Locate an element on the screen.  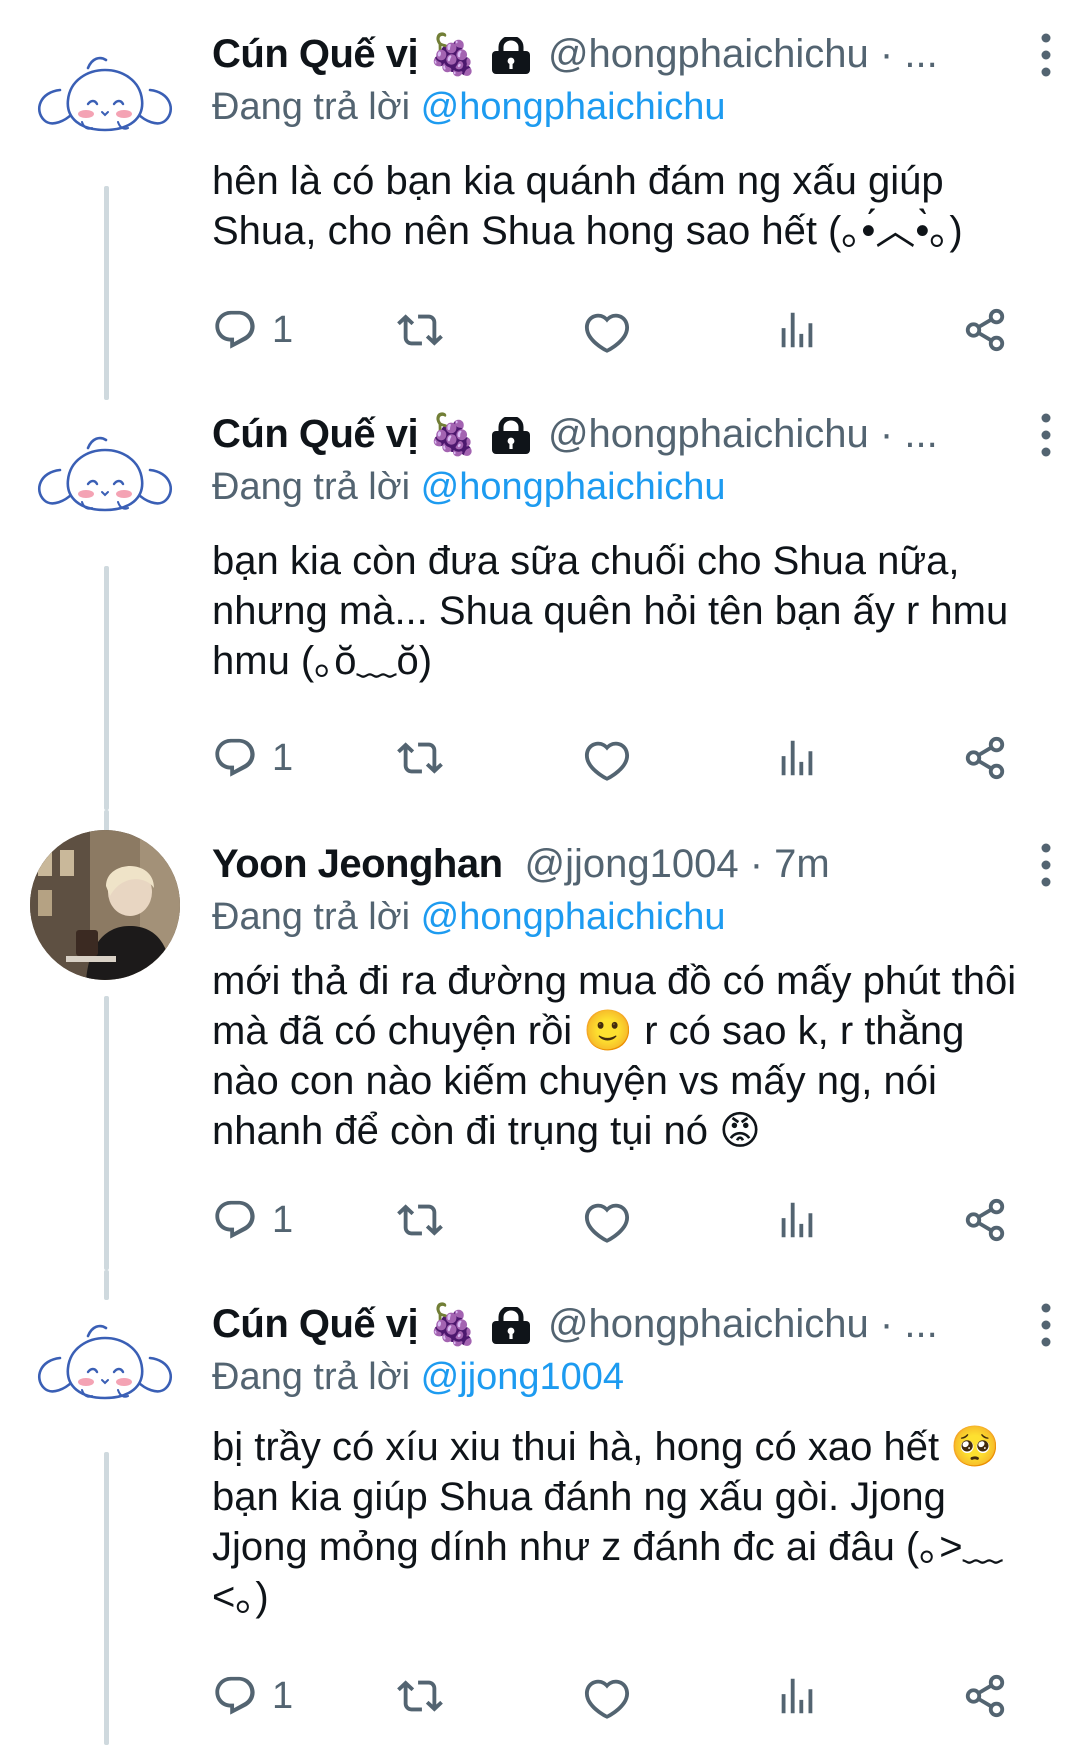
username-handle: @jjong1004 · 7m is located at coordinates (677, 864).